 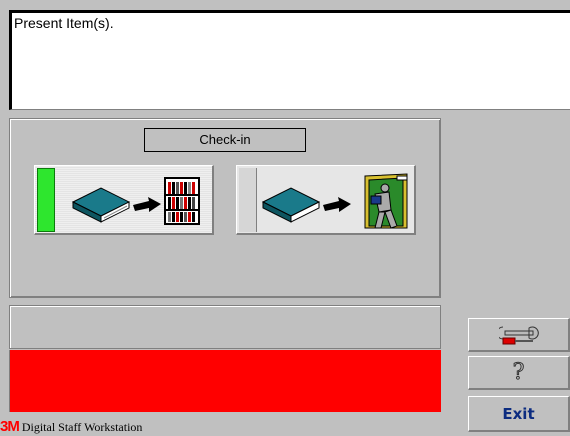 What do you see at coordinates (334, 201) in the screenshot?
I see `book-out-door-icon` at bounding box center [334, 201].